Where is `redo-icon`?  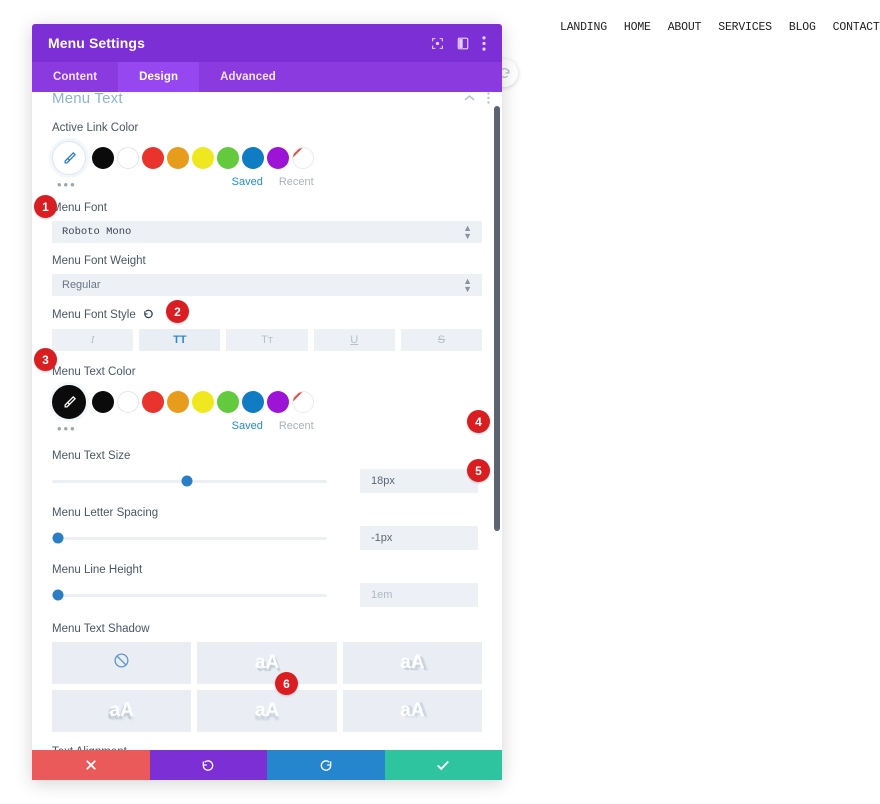
redo-icon is located at coordinates (326, 765).